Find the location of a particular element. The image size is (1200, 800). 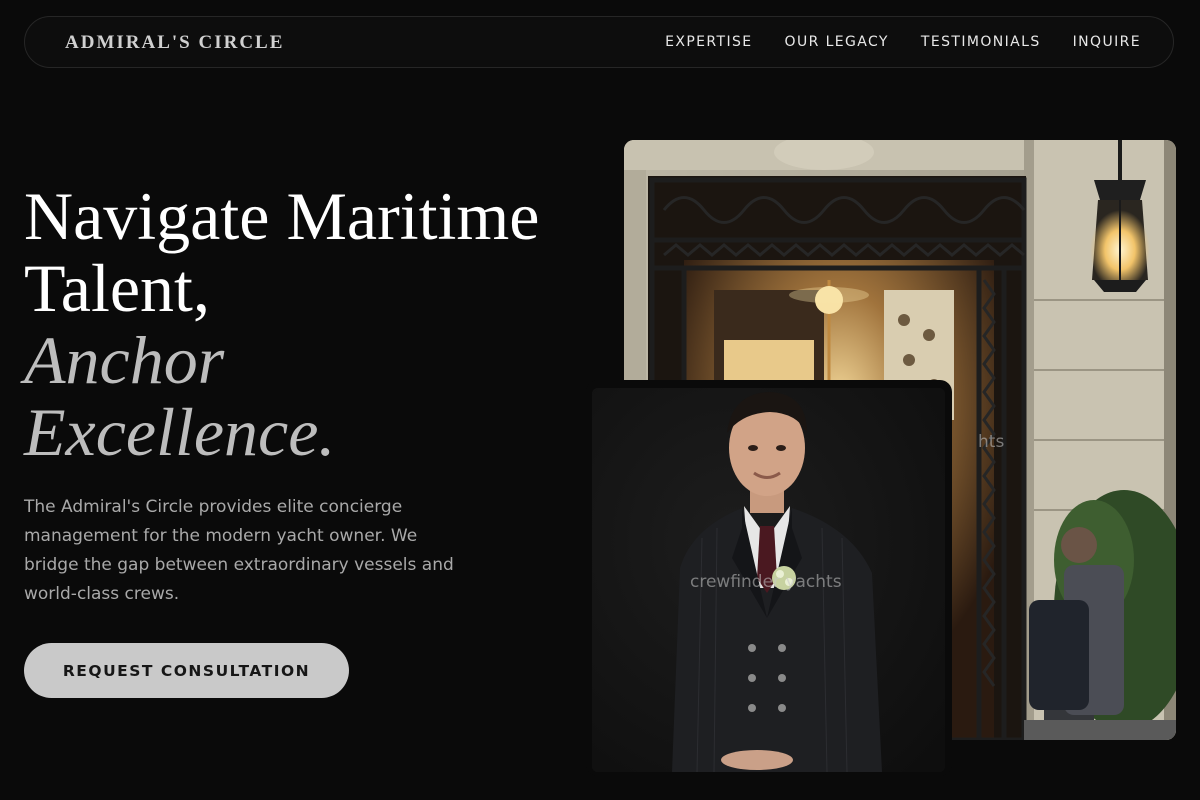

portrait-watermark: crewfinder yachts is located at coordinates (766, 582).